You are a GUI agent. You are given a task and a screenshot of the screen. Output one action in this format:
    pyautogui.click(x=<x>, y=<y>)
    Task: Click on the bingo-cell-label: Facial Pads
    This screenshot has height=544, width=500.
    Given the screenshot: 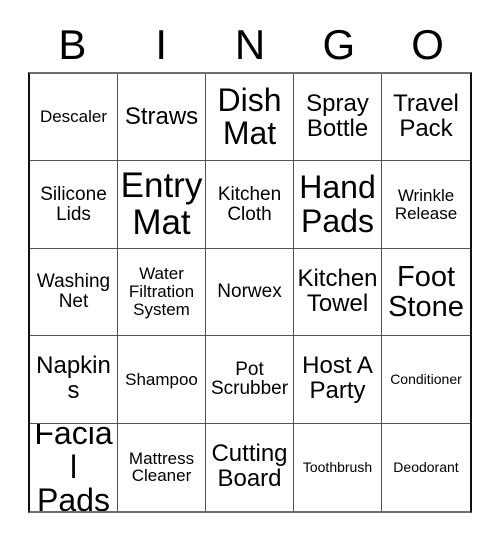 What is the action you would take?
    pyautogui.click(x=73, y=467)
    